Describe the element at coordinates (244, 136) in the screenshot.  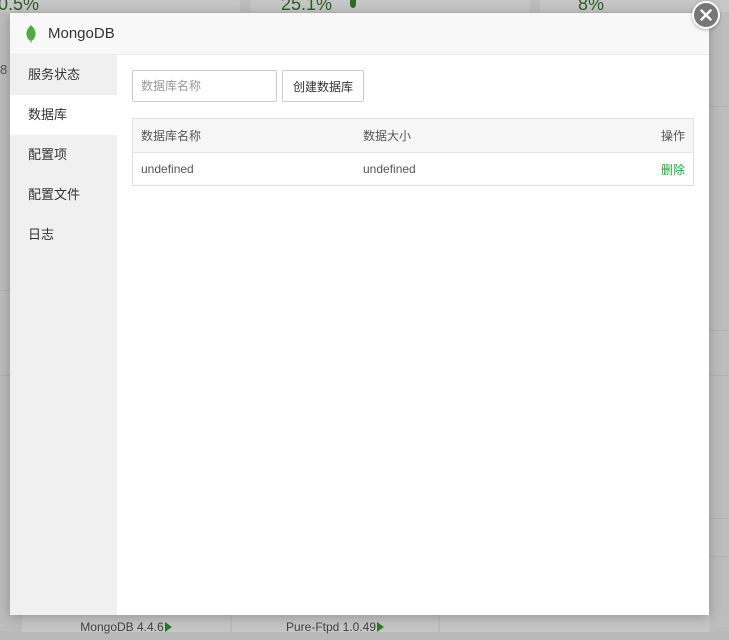
I see `column-header-name: 数据库名称` at that location.